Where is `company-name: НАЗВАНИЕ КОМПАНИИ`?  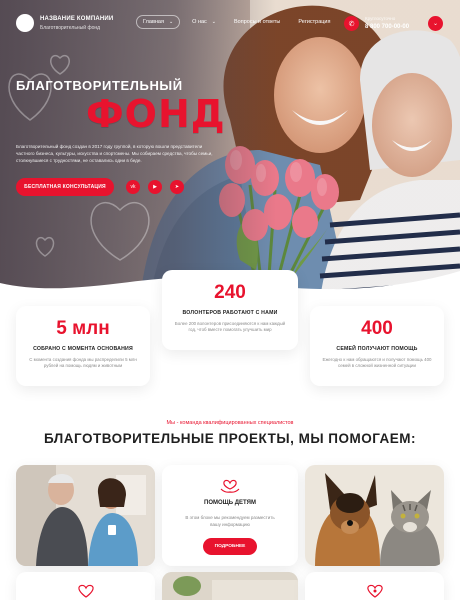
company-name: НАЗВАНИЕ КОМПАНИИ is located at coordinates (76, 19).